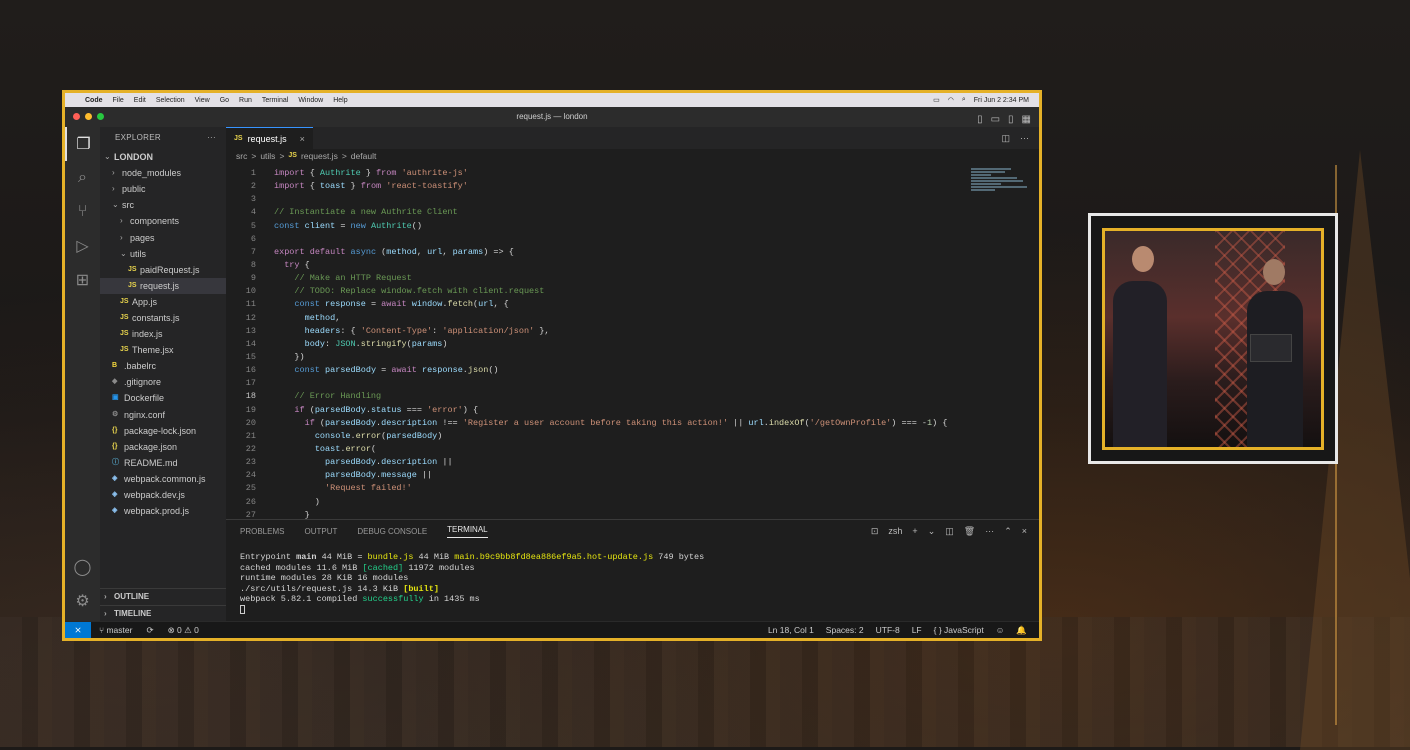 Image resolution: width=1410 pixels, height=750 pixels. Describe the element at coordinates (597, 436) in the screenshot. I see `code-line: 21 console.error(parsedBody)` at that location.